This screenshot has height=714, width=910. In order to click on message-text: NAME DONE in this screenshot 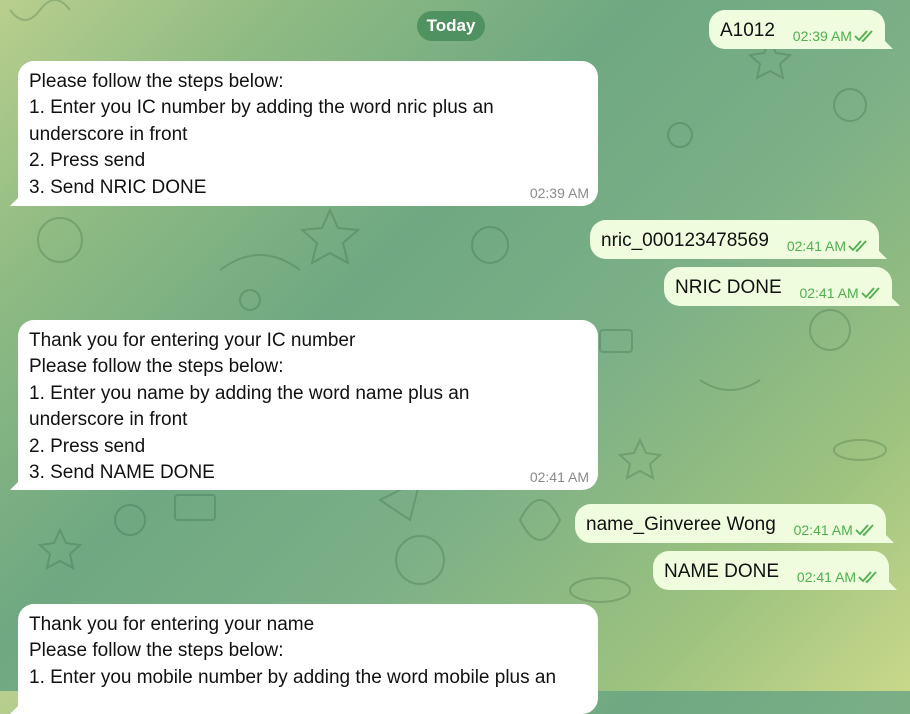, I will do `click(722, 571)`.